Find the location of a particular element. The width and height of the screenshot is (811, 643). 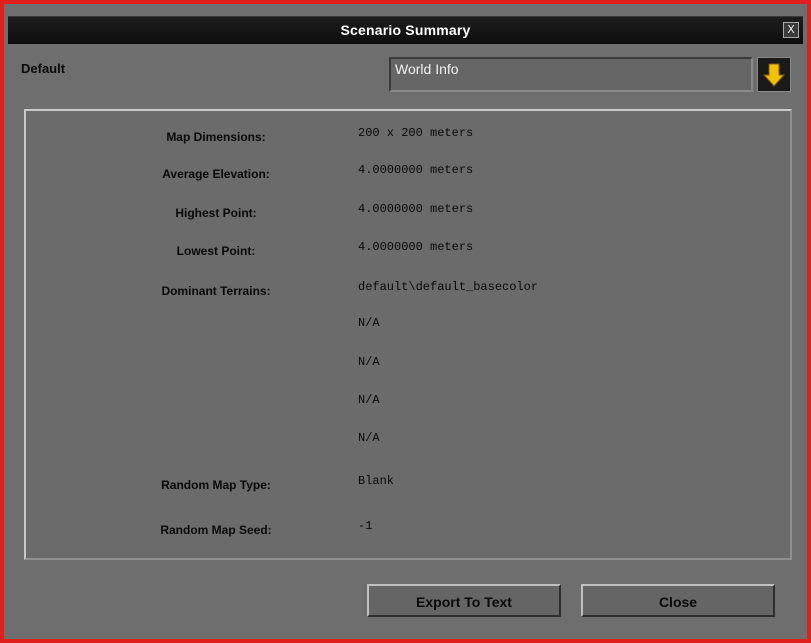

value-dominant-terrain-3: N/A is located at coordinates (369, 362).